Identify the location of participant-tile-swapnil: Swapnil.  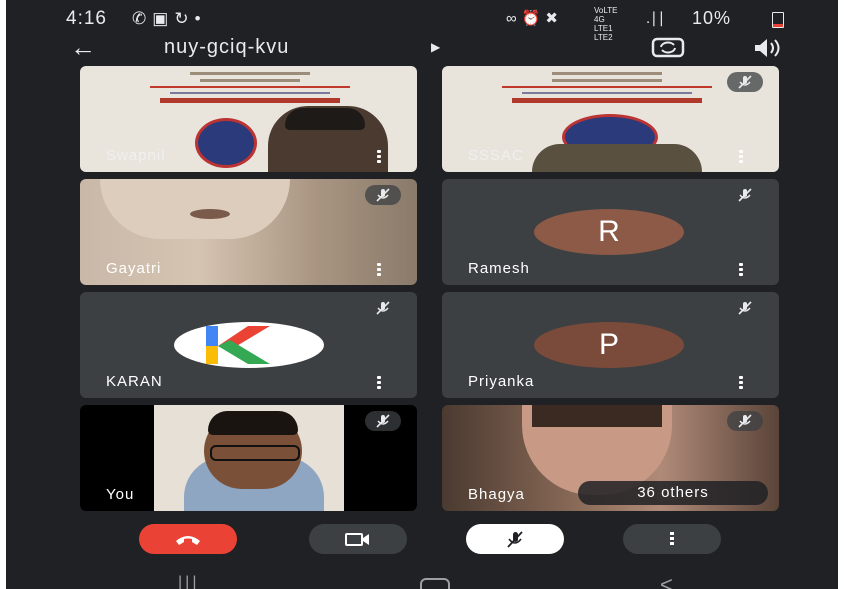
(248, 119).